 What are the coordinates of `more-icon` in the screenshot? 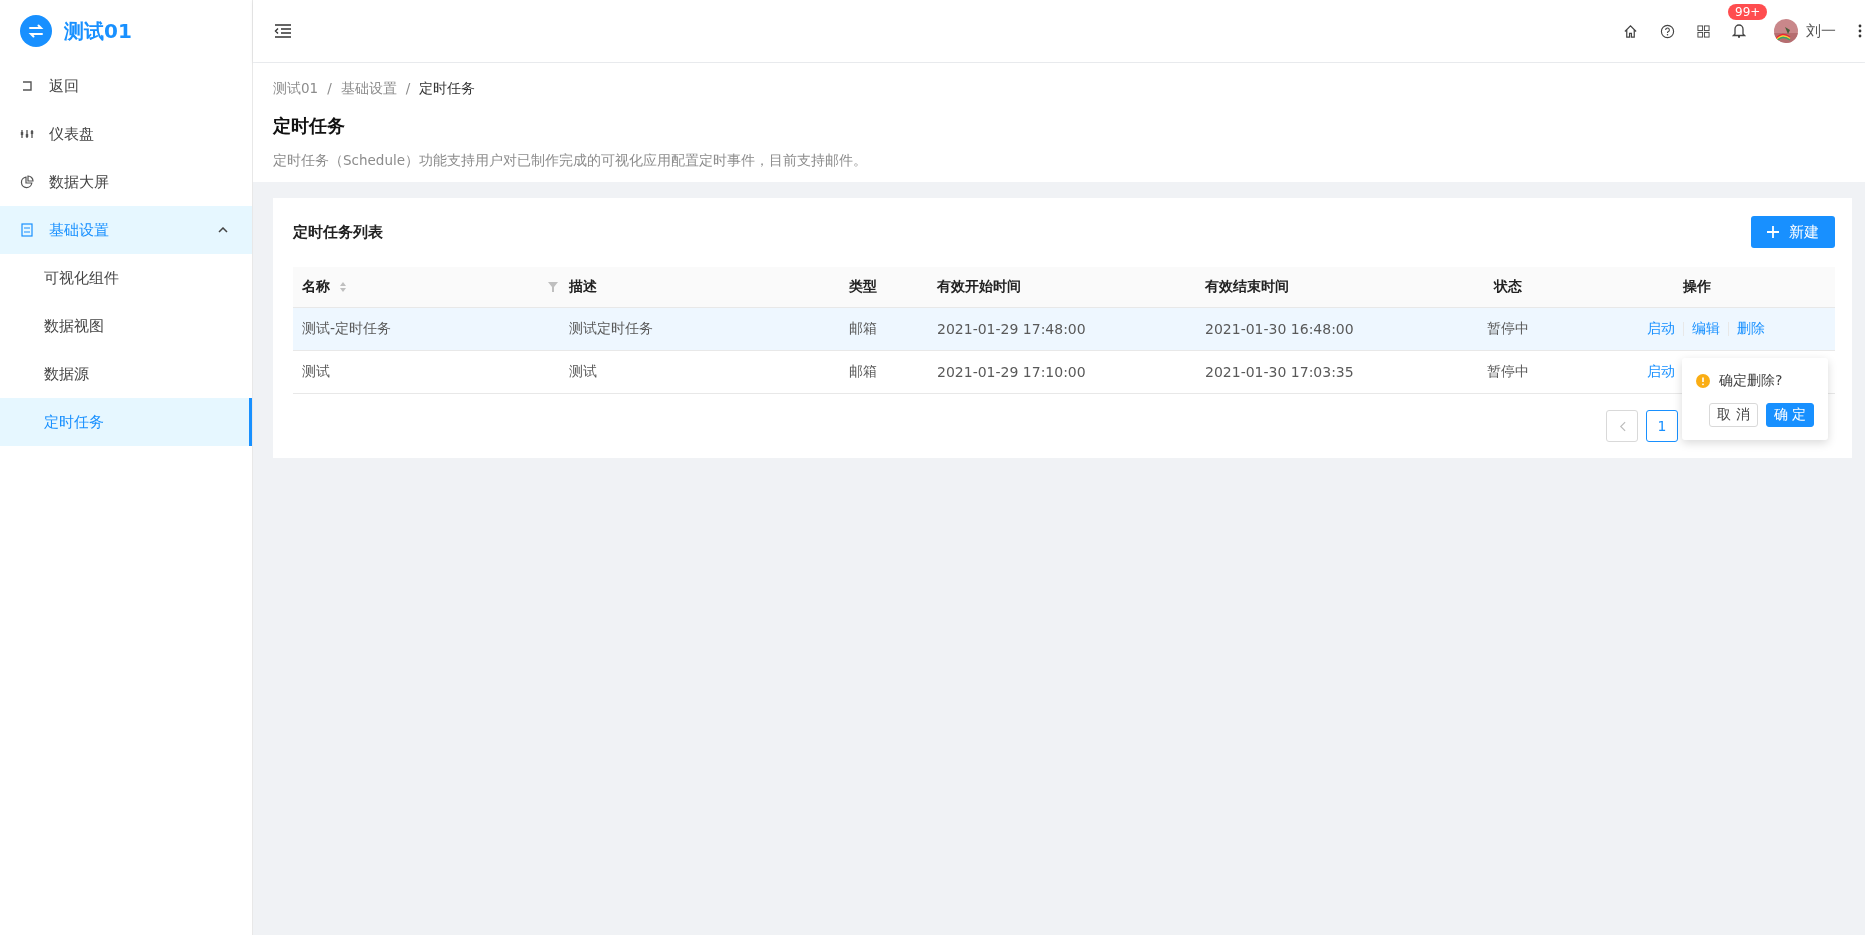 It's located at (1860, 31).